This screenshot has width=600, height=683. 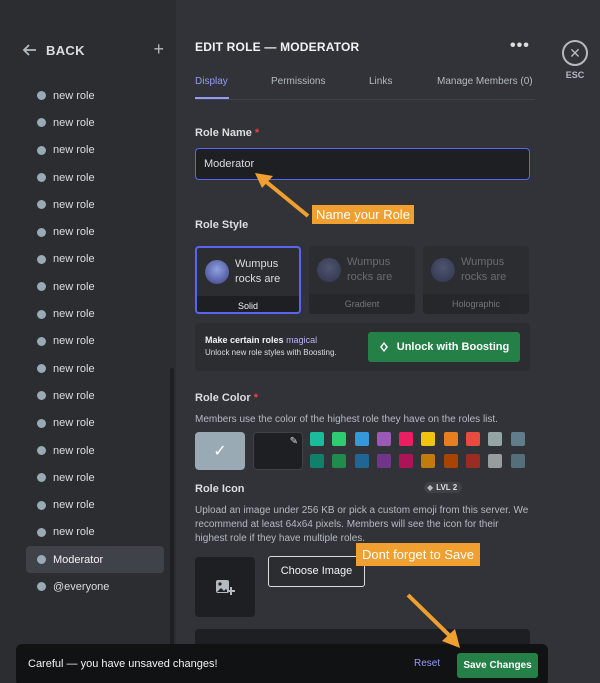 I want to click on role-name-label: Role Name, so click(x=223, y=133).